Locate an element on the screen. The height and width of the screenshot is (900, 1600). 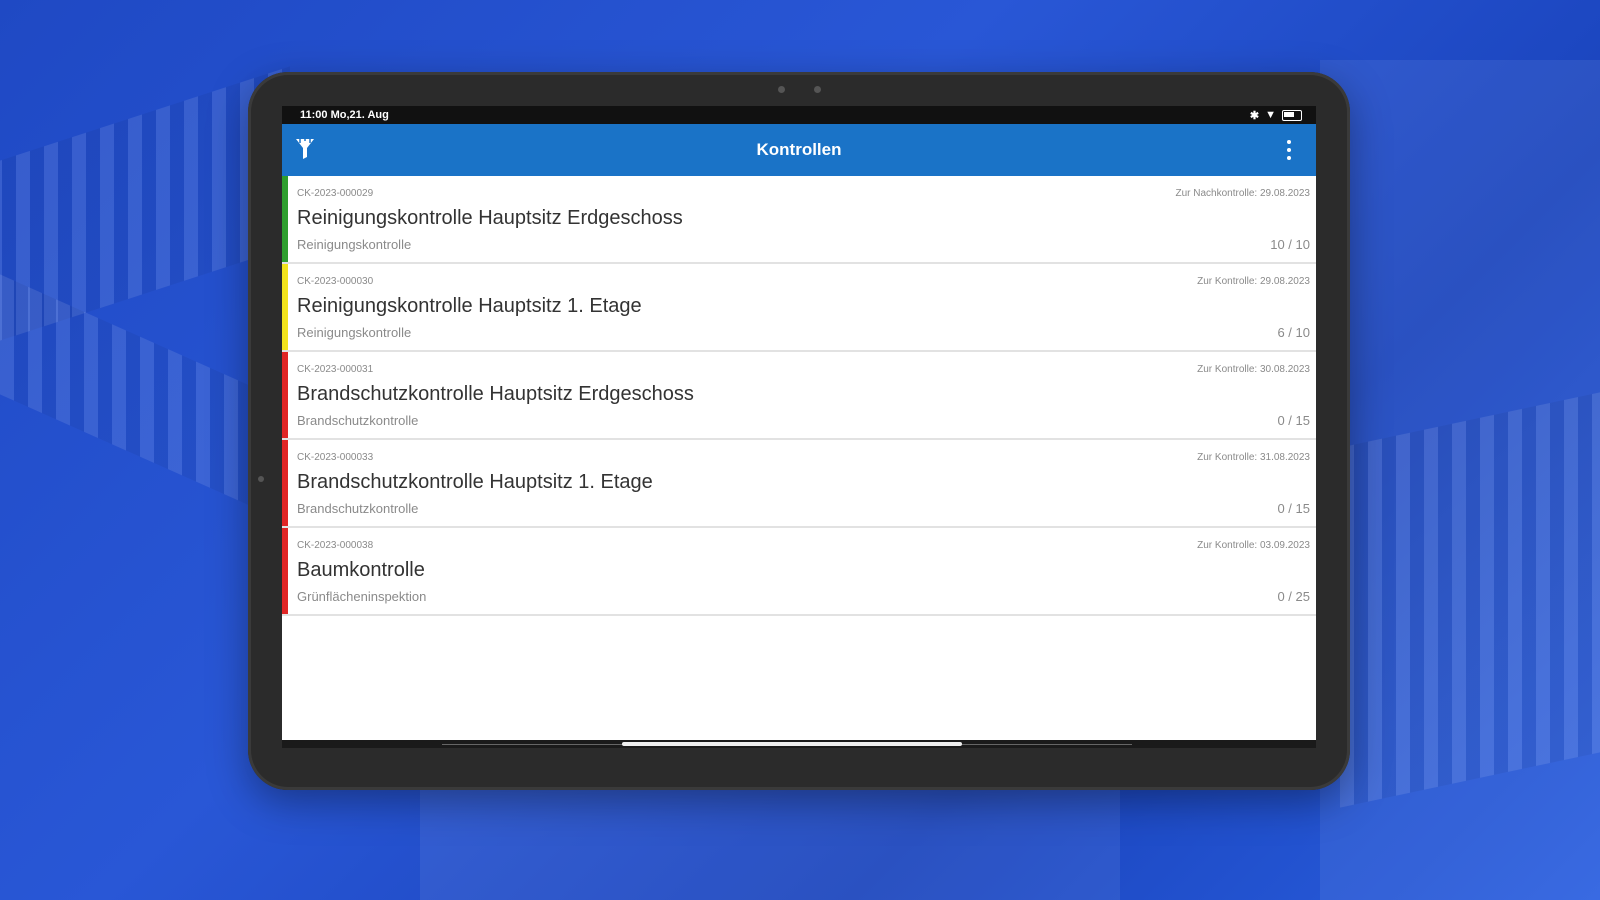
item-due-date: Zur Kontrolle: 29.08.2023 is located at coordinates (1253, 281).